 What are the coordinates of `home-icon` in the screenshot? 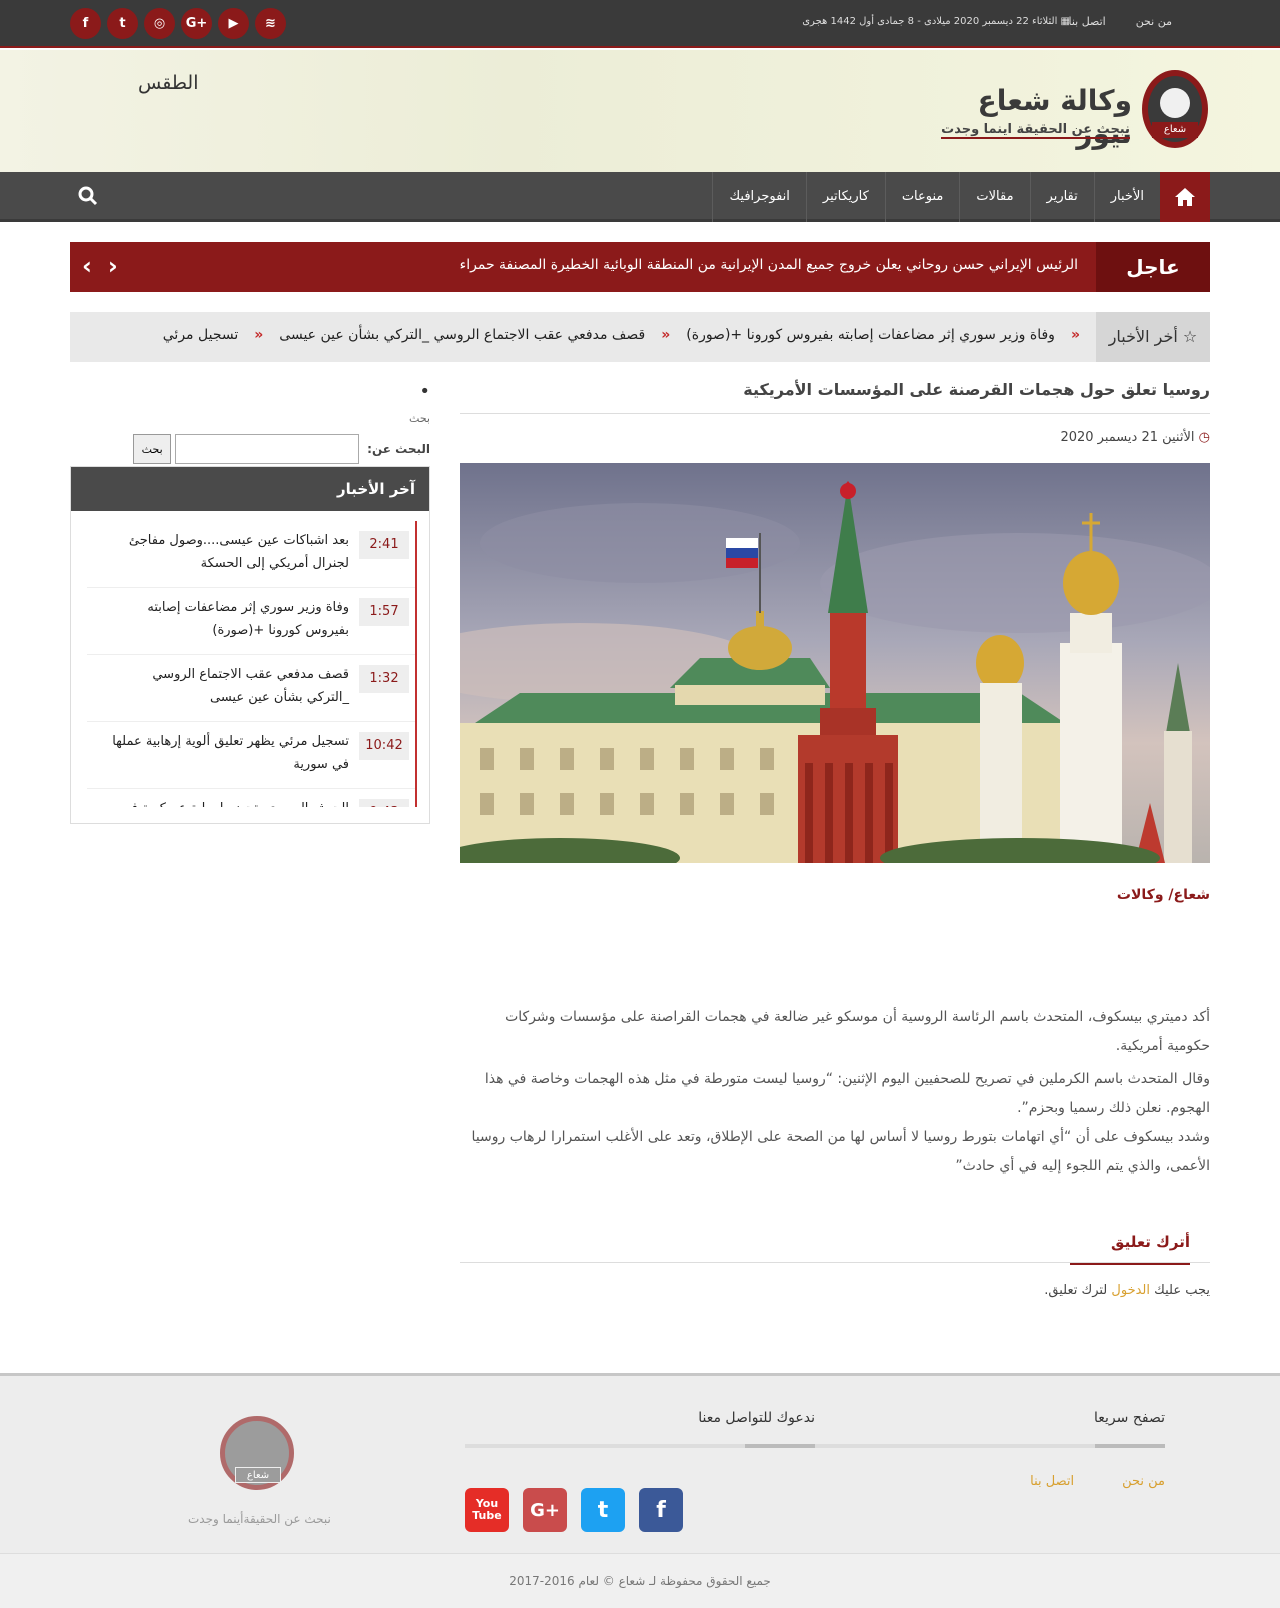 It's located at (1185, 197).